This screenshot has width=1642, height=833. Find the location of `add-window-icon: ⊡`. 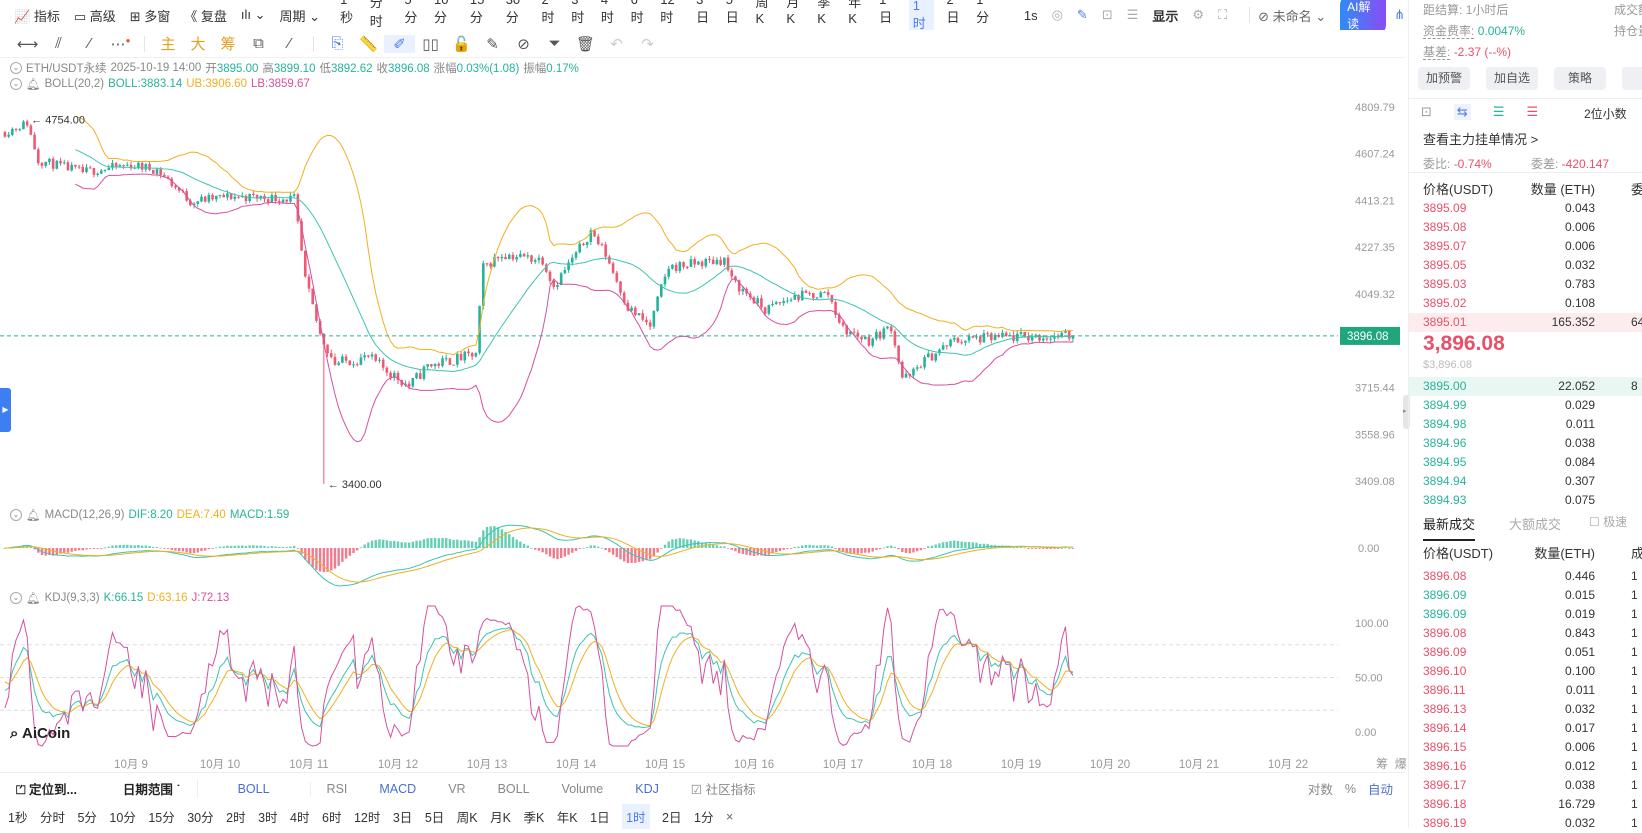

add-window-icon: ⊡ is located at coordinates (1107, 15).